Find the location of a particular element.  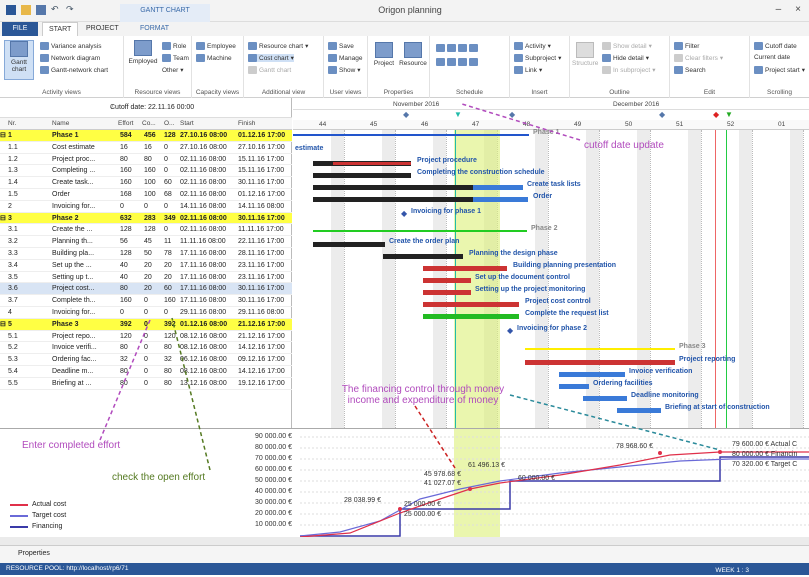

properties-tab: Properties is located at coordinates (404, 554).